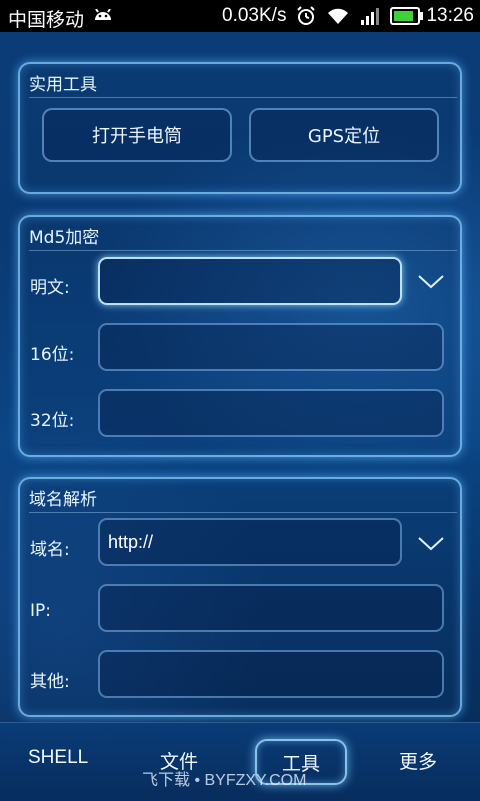 The width and height of the screenshot is (480, 801). Describe the element at coordinates (306, 15) in the screenshot. I see `alarm-icon` at that location.